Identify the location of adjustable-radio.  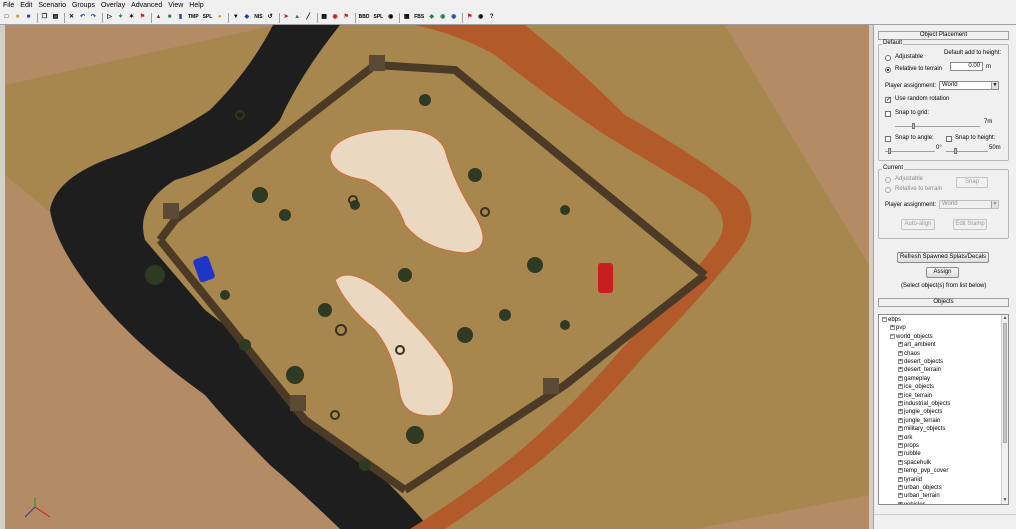
(888, 58).